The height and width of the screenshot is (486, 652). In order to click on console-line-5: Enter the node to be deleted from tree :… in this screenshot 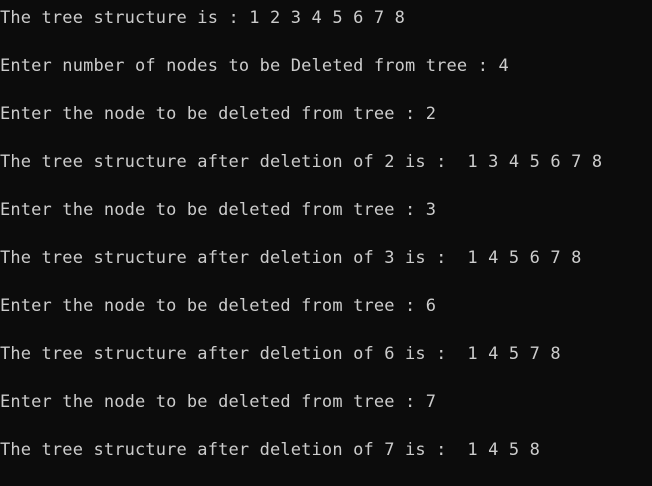, I will do `click(218, 210)`.